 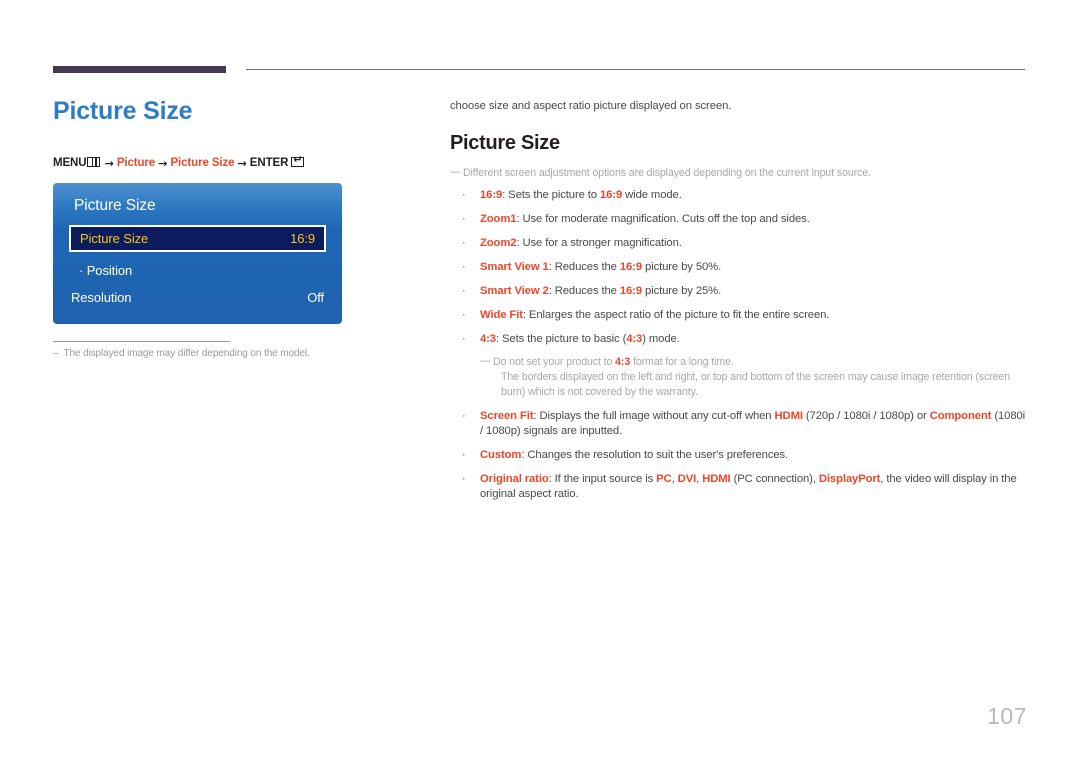 I want to click on body-text: picture by 25%., so click(x=682, y=291).